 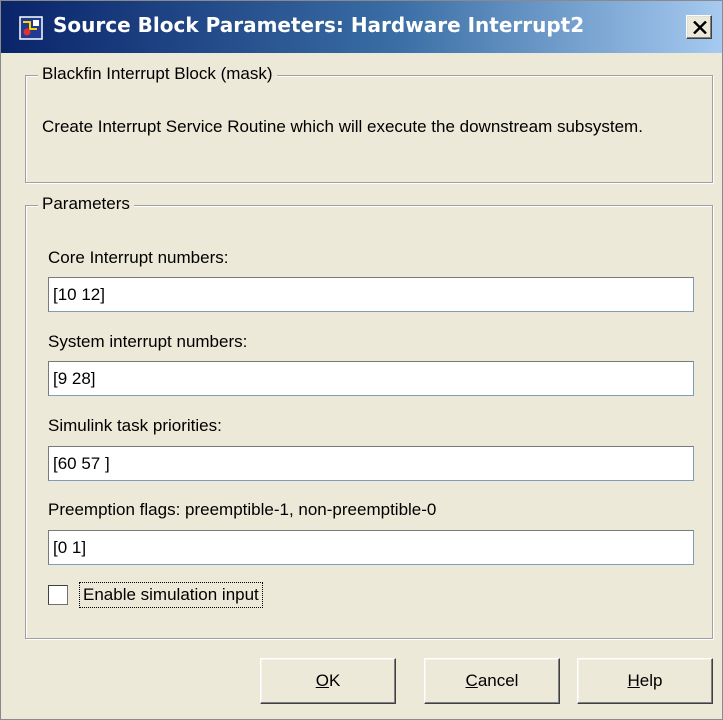 I want to click on cancel-button: Cancel, so click(x=492, y=681).